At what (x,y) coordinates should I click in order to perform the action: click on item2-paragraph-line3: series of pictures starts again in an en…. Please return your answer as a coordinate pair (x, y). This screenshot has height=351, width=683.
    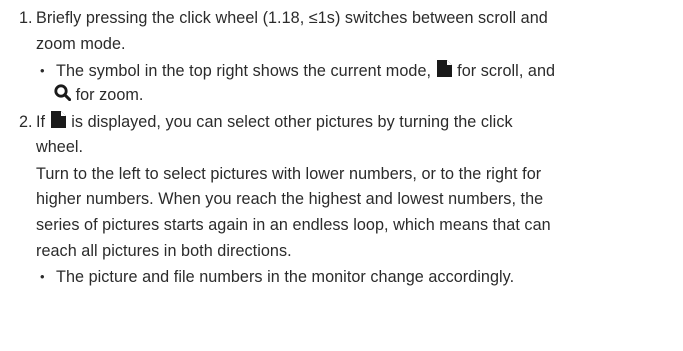
    Looking at the image, I should click on (293, 225).